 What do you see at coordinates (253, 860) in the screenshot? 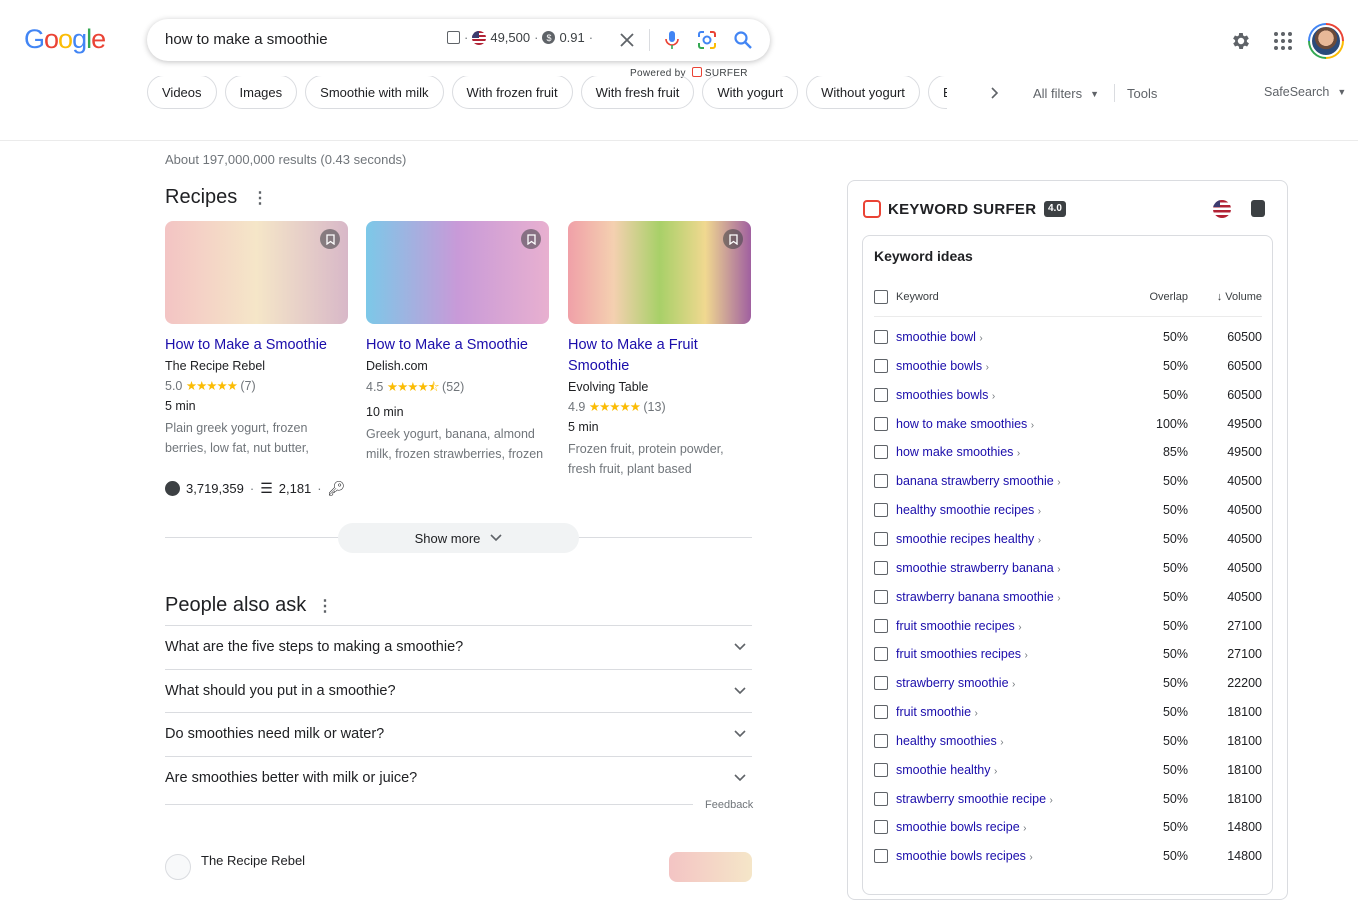
I see `result-source: The Recipe Rebel` at bounding box center [253, 860].